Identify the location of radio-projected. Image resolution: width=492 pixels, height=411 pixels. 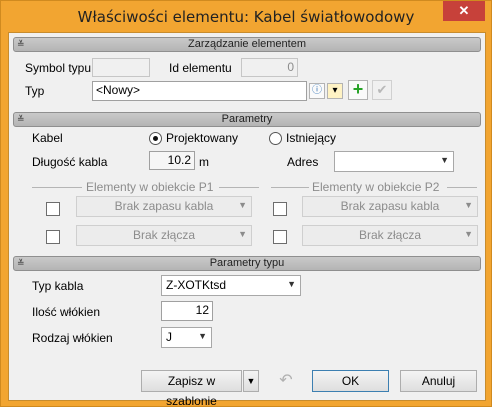
(155, 138).